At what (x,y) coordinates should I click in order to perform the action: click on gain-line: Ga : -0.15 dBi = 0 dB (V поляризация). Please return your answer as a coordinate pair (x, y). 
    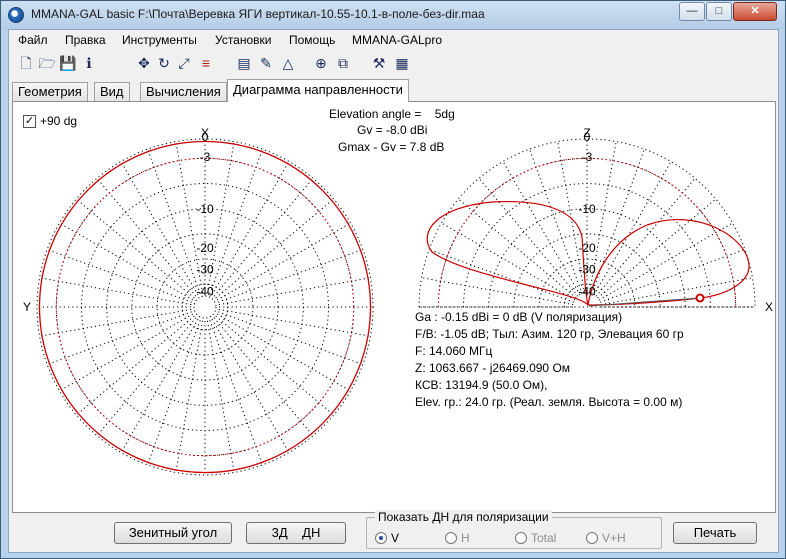
    Looking at the image, I should click on (519, 317).